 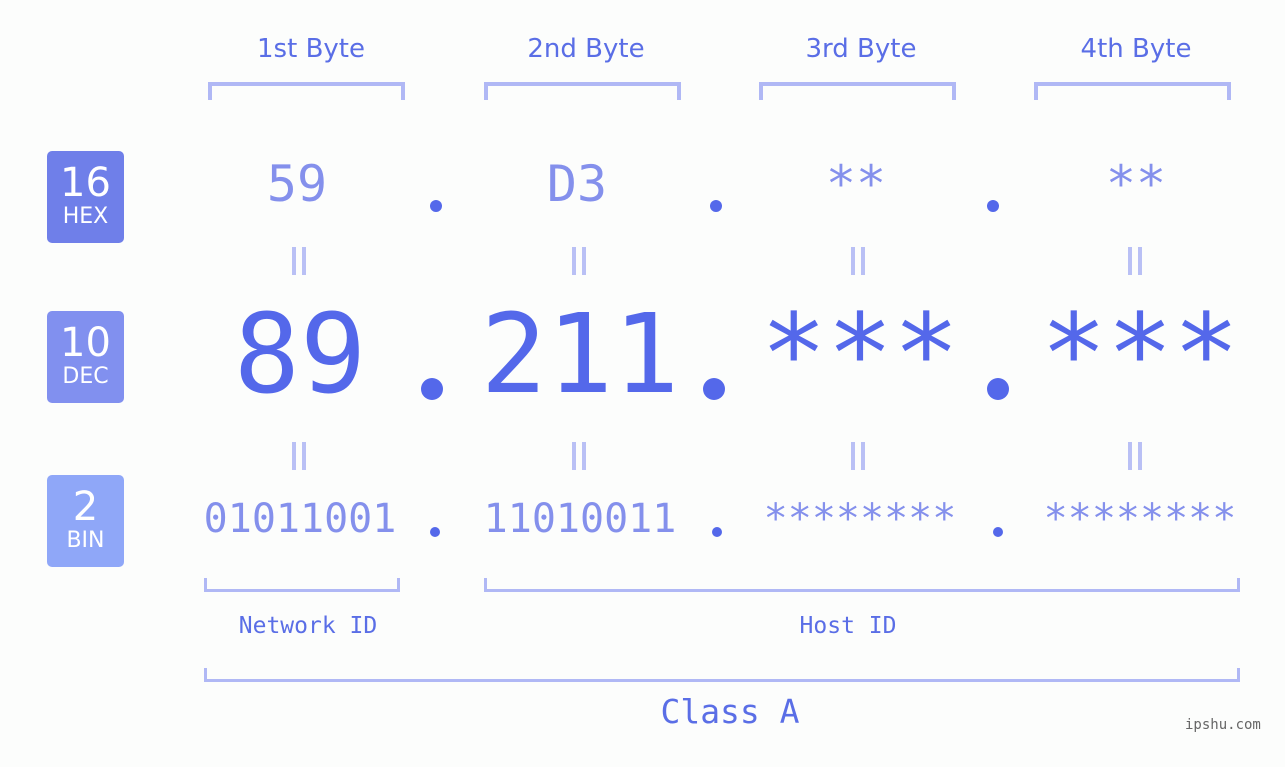 What do you see at coordinates (85, 343) in the screenshot?
I see `dec-base: 10` at bounding box center [85, 343].